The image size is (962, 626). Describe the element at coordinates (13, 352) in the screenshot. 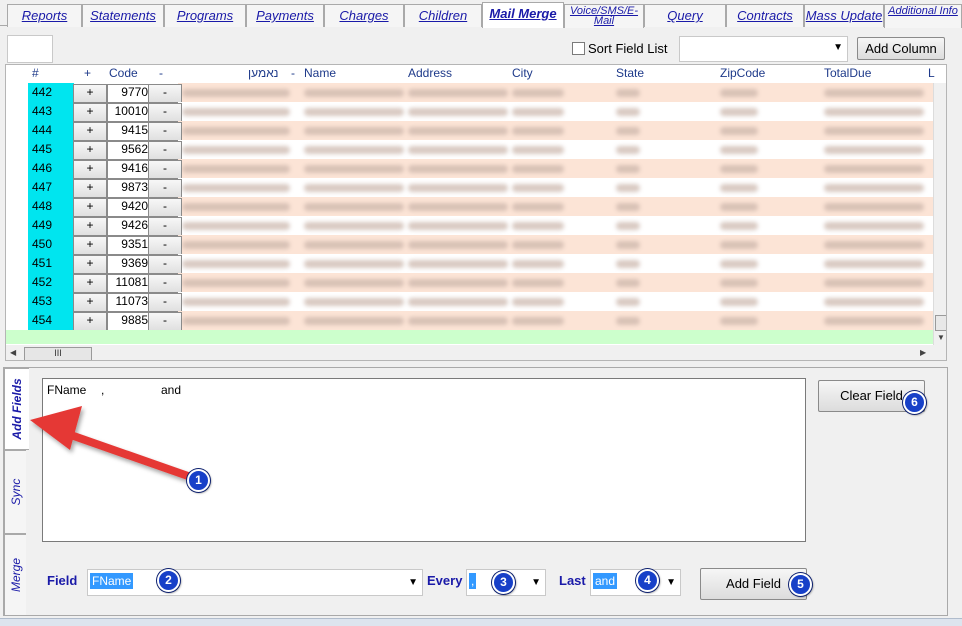

I see `scroll-left-icon: ◀` at that location.